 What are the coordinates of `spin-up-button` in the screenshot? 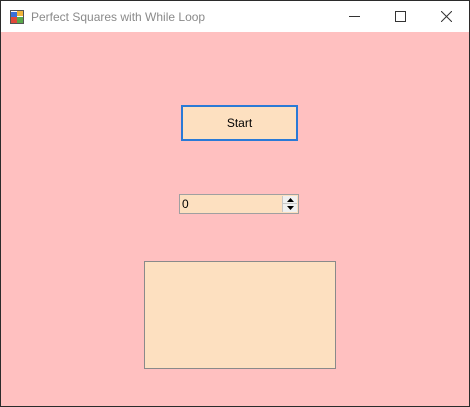 It's located at (290, 200).